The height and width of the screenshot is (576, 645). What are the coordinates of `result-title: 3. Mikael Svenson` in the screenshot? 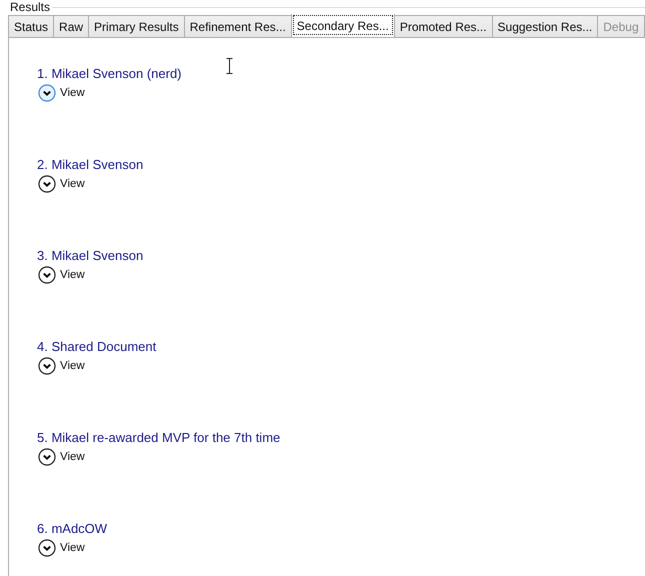 It's located at (90, 256).